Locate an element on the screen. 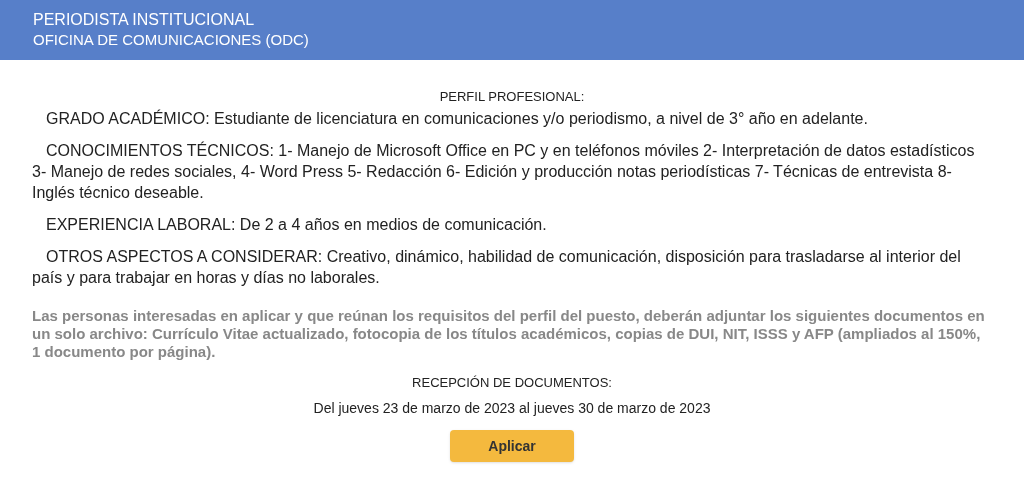 The height and width of the screenshot is (503, 1024). reception-dates: Del jueves 23 de marzo de 2023 al jueves 30 de marzo de 2023 is located at coordinates (512, 408).